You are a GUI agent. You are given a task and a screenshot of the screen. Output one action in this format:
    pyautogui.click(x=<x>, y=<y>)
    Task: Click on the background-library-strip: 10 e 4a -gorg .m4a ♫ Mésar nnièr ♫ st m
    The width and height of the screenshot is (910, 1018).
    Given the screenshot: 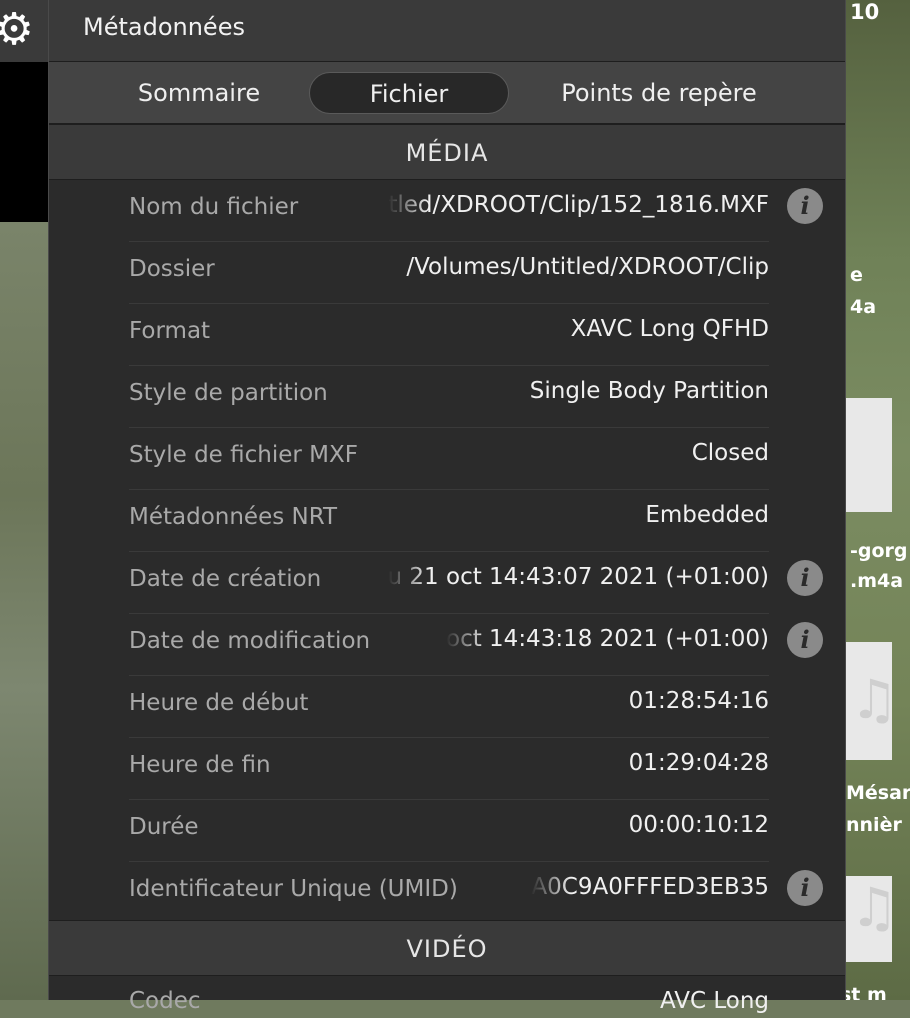 What is the action you would take?
    pyautogui.click(x=878, y=500)
    